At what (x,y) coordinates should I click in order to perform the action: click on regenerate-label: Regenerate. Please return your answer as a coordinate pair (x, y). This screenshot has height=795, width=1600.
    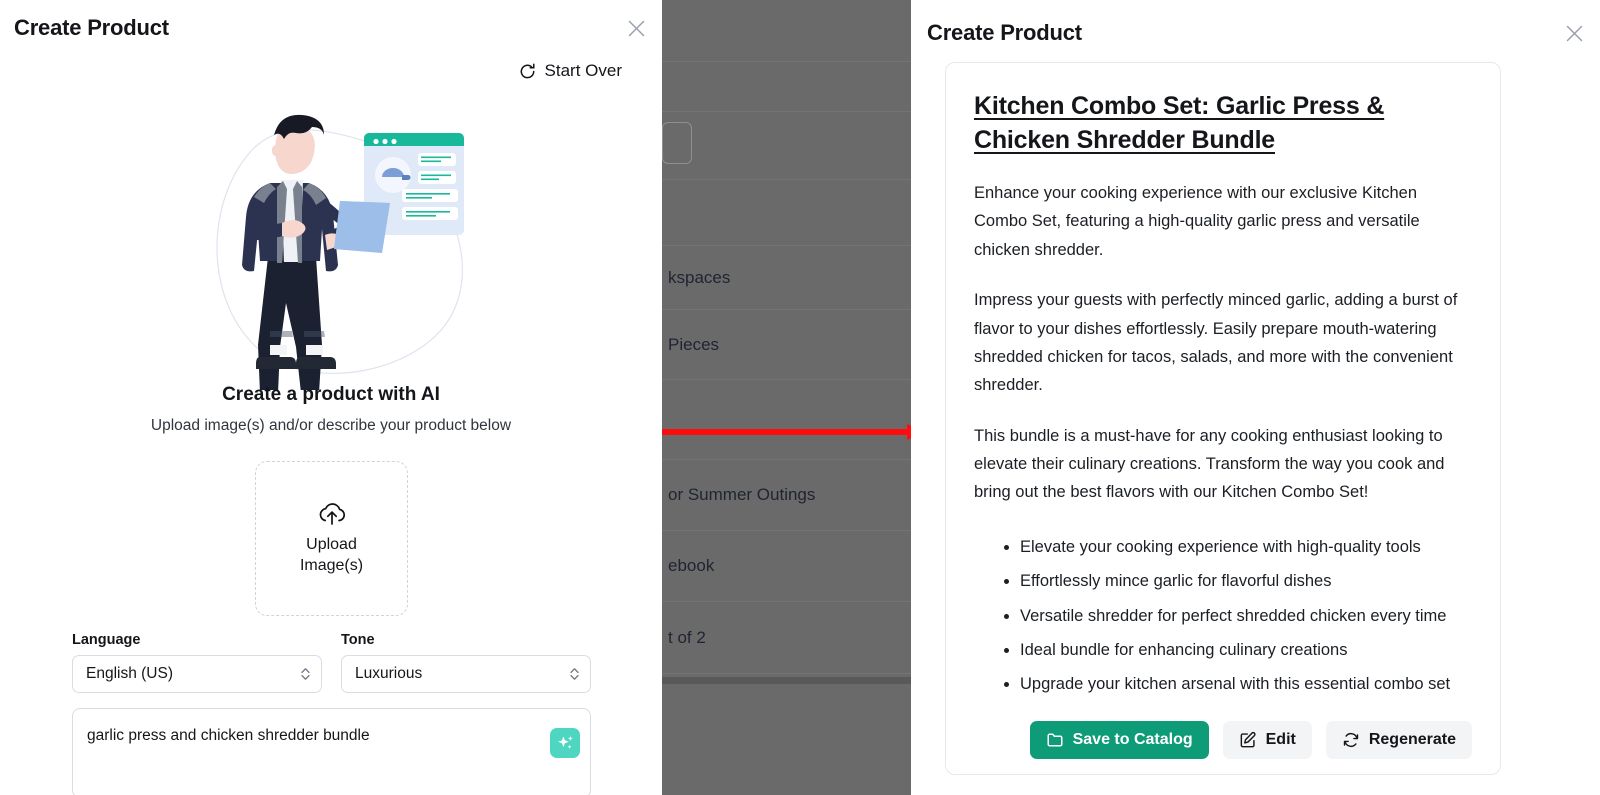
    Looking at the image, I should click on (1412, 739).